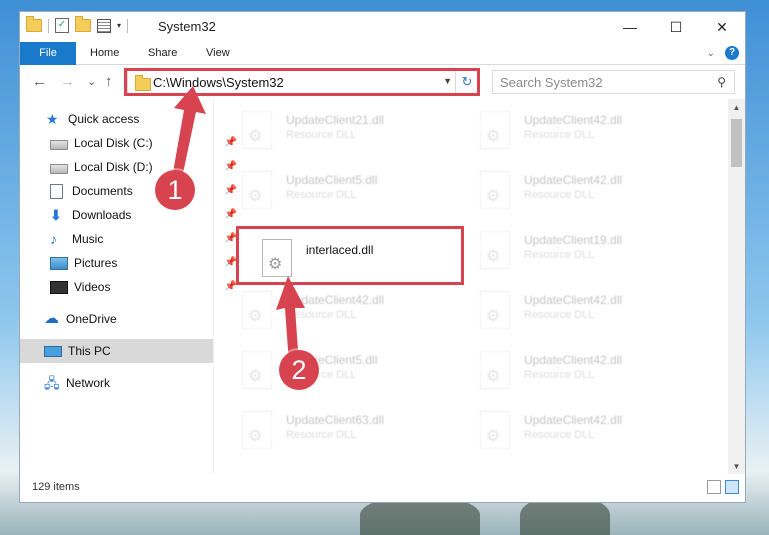  What do you see at coordinates (189, 132) in the screenshot?
I see `arrow-1-icon` at bounding box center [189, 132].